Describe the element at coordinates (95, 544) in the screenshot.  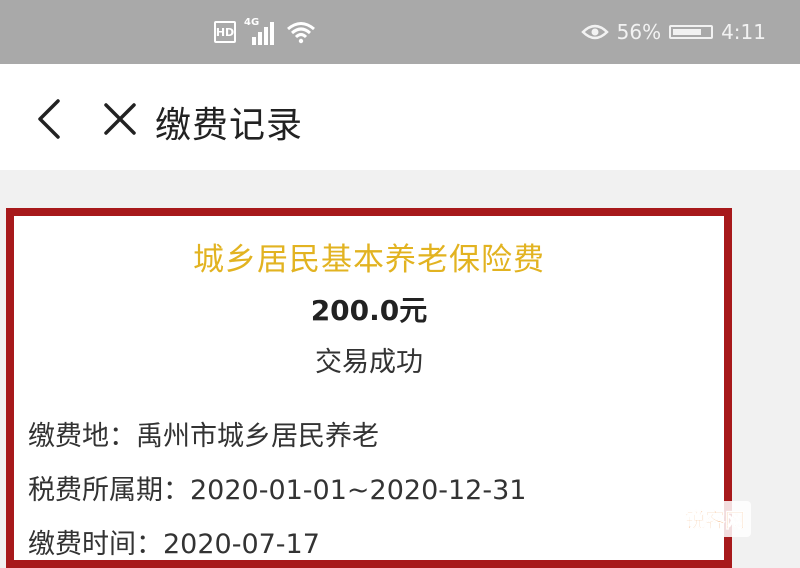
I see `field-label: 缴费时间：` at that location.